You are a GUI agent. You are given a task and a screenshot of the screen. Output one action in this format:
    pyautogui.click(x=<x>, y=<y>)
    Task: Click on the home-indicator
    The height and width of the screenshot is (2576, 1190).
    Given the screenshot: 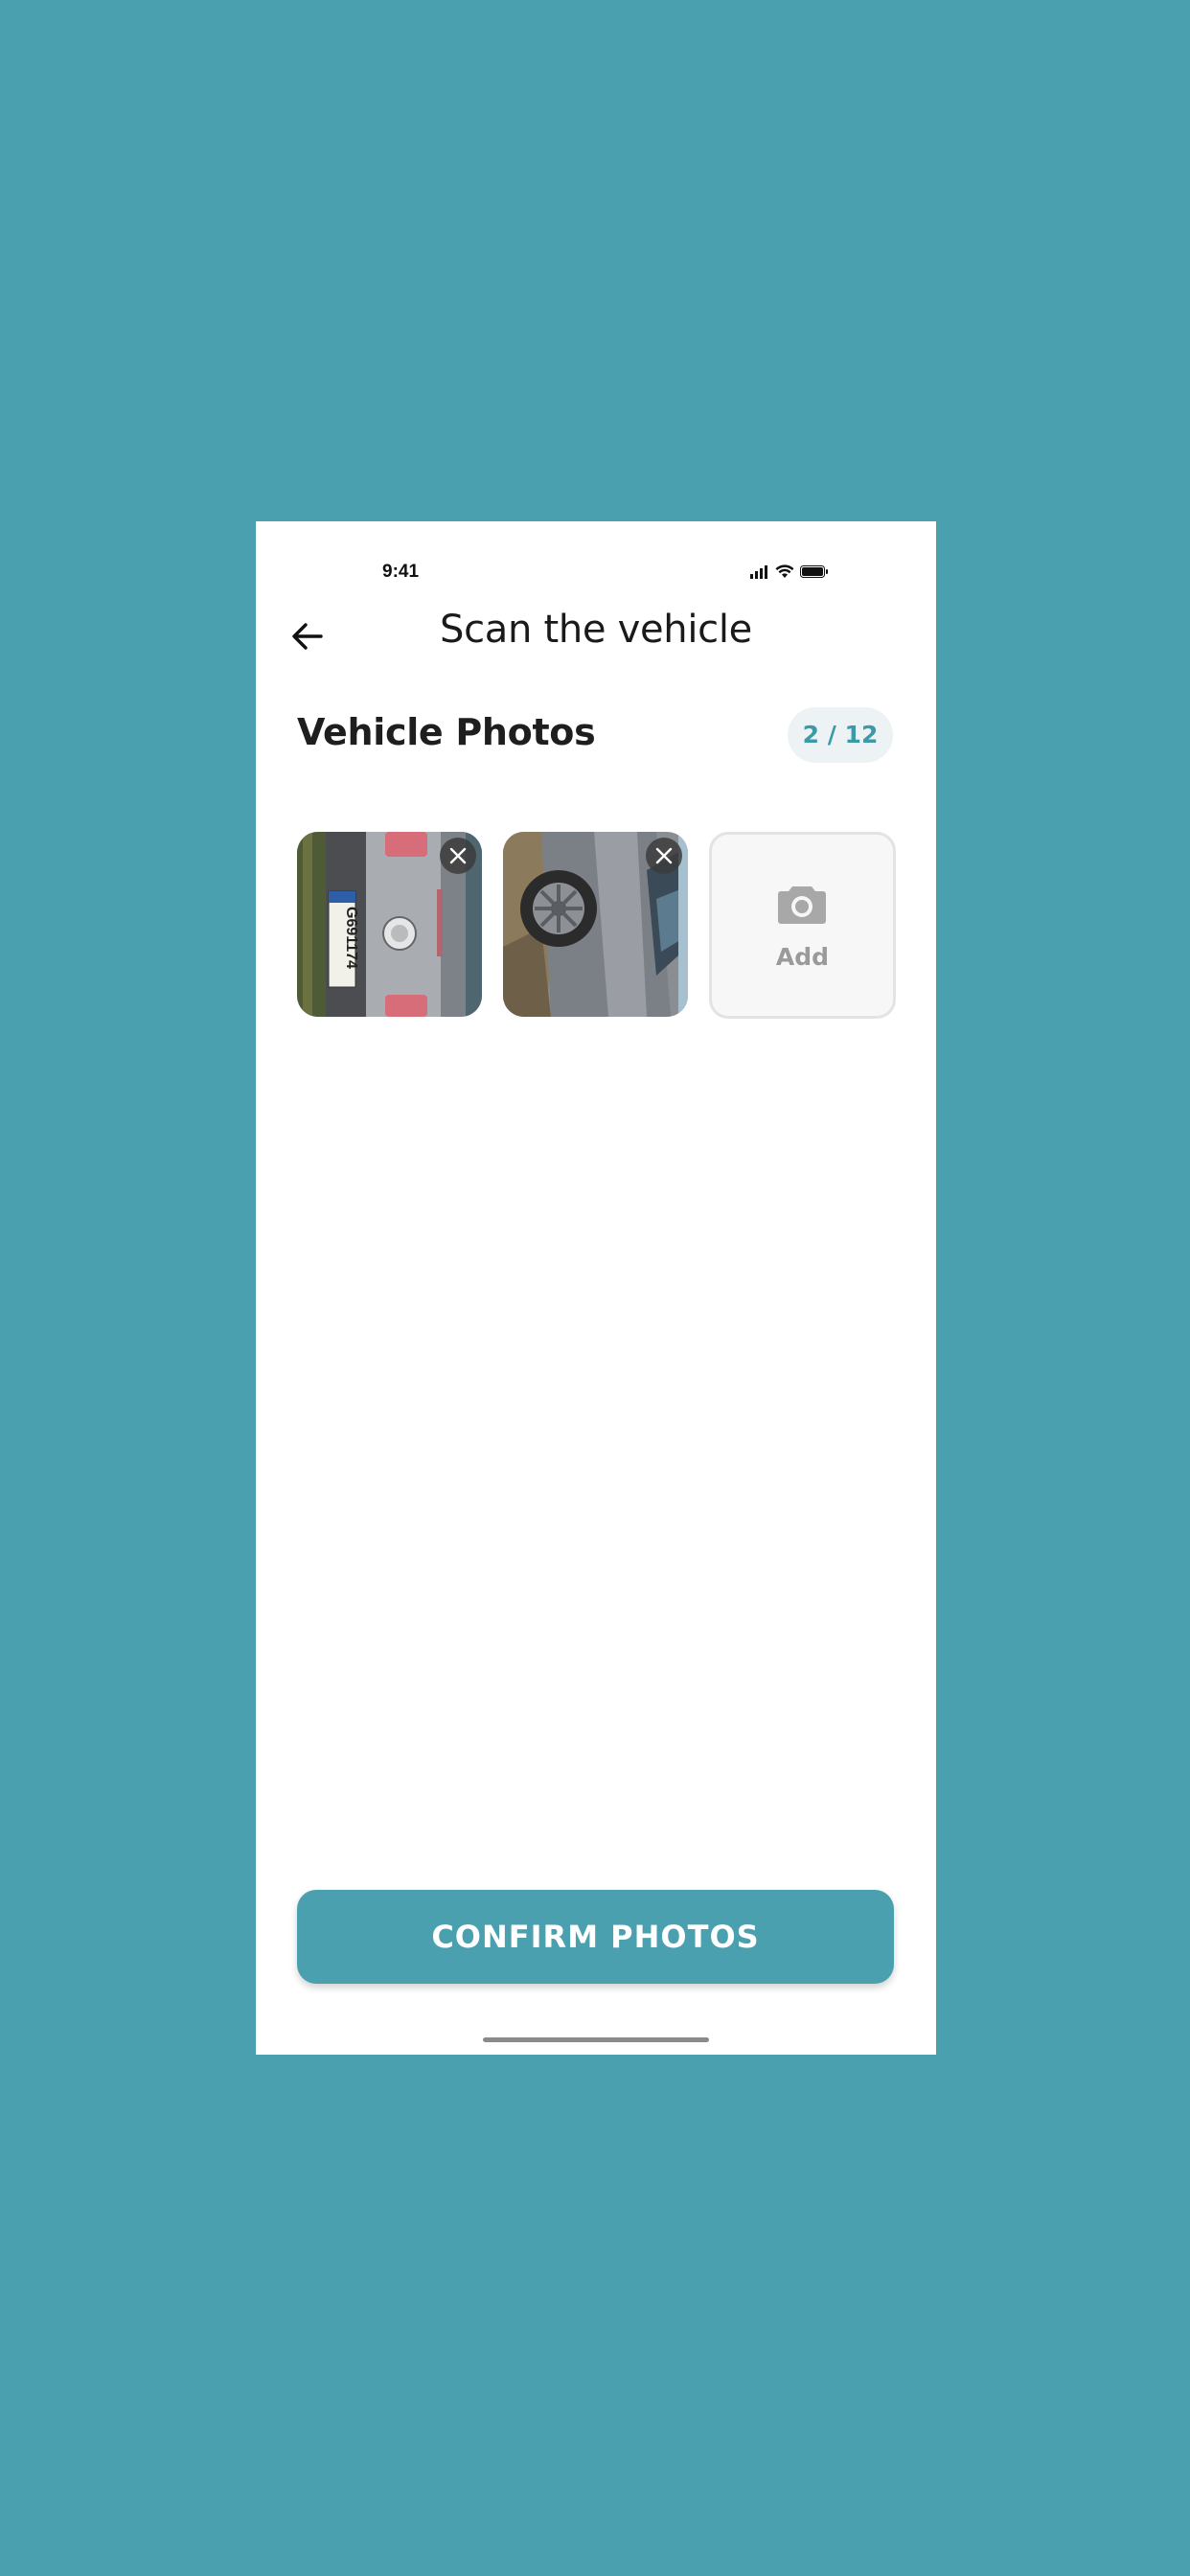 What is the action you would take?
    pyautogui.click(x=596, y=2039)
    